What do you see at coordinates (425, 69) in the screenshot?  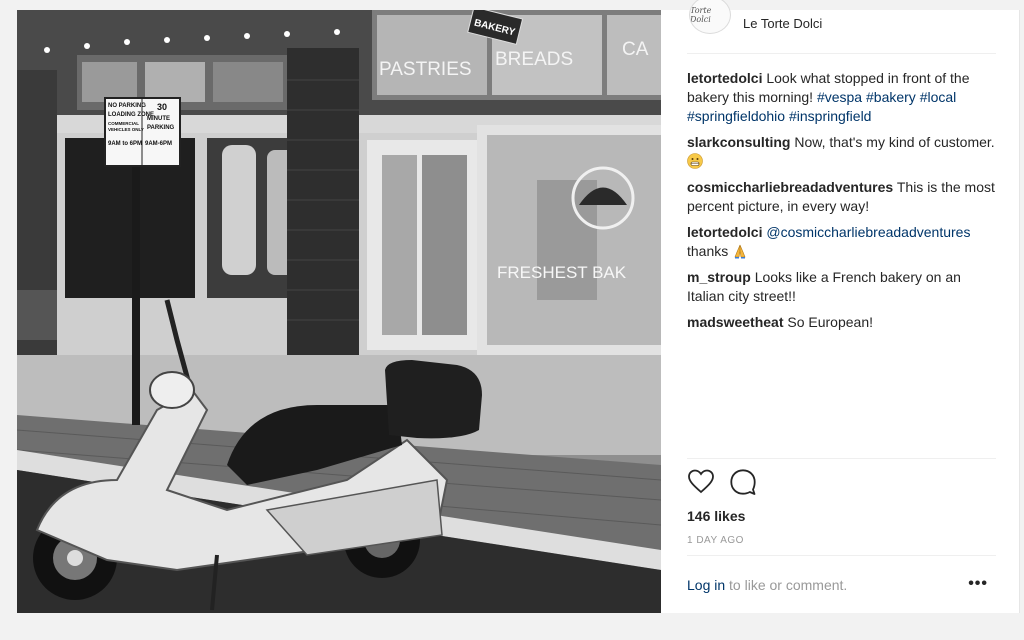 I see `sign-pastries: PASTRIES` at bounding box center [425, 69].